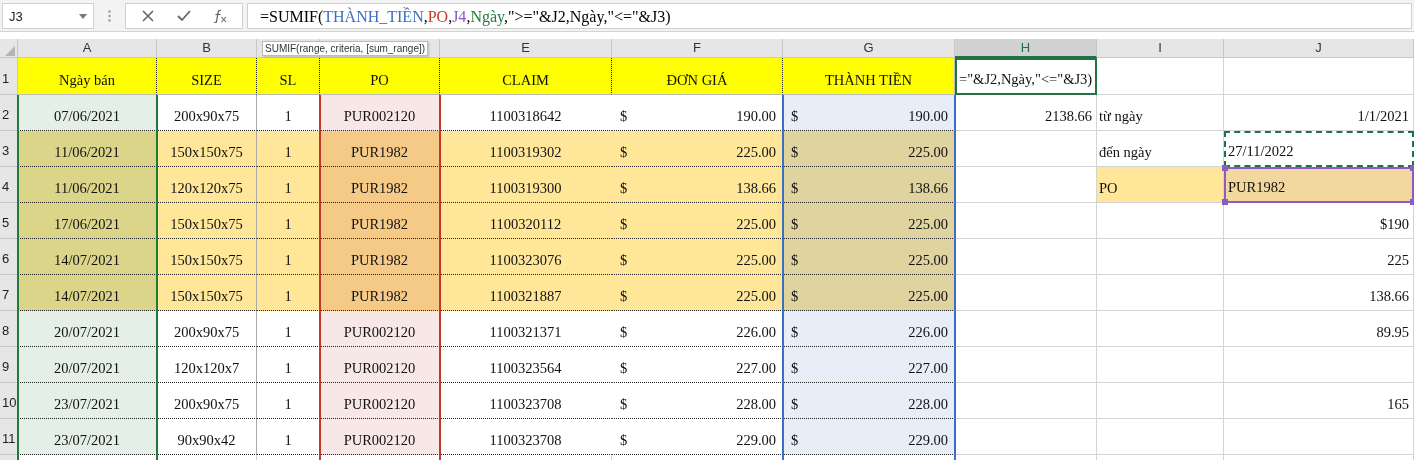 This screenshot has height=460, width=1414. Describe the element at coordinates (829, 16) in the screenshot. I see `formula-field: =SUMIF(THÀNH_TIỀN,PO,J4,Ngày,">="&J2,Ngày,"<="&J3)` at that location.